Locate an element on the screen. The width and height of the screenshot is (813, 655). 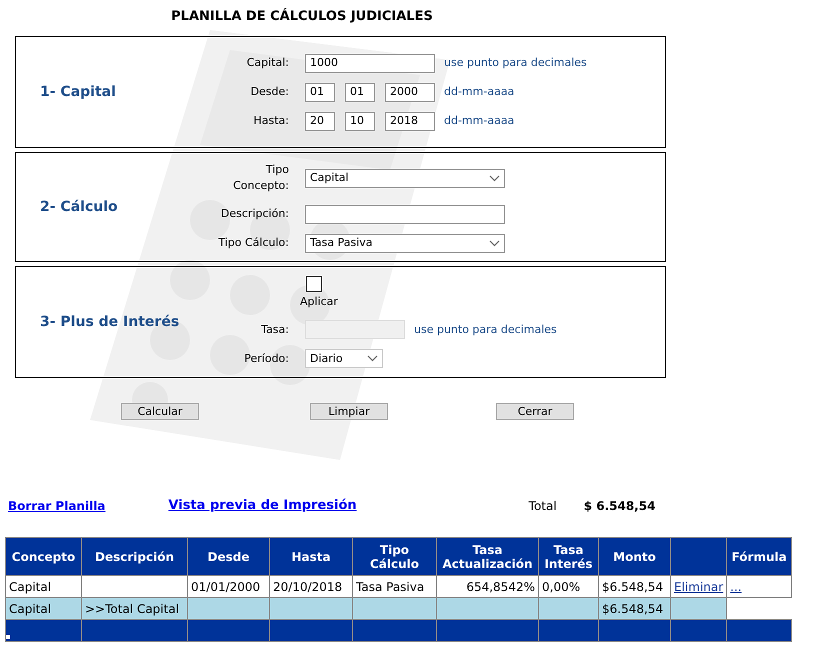
field-label: Desde: is located at coordinates (269, 91).